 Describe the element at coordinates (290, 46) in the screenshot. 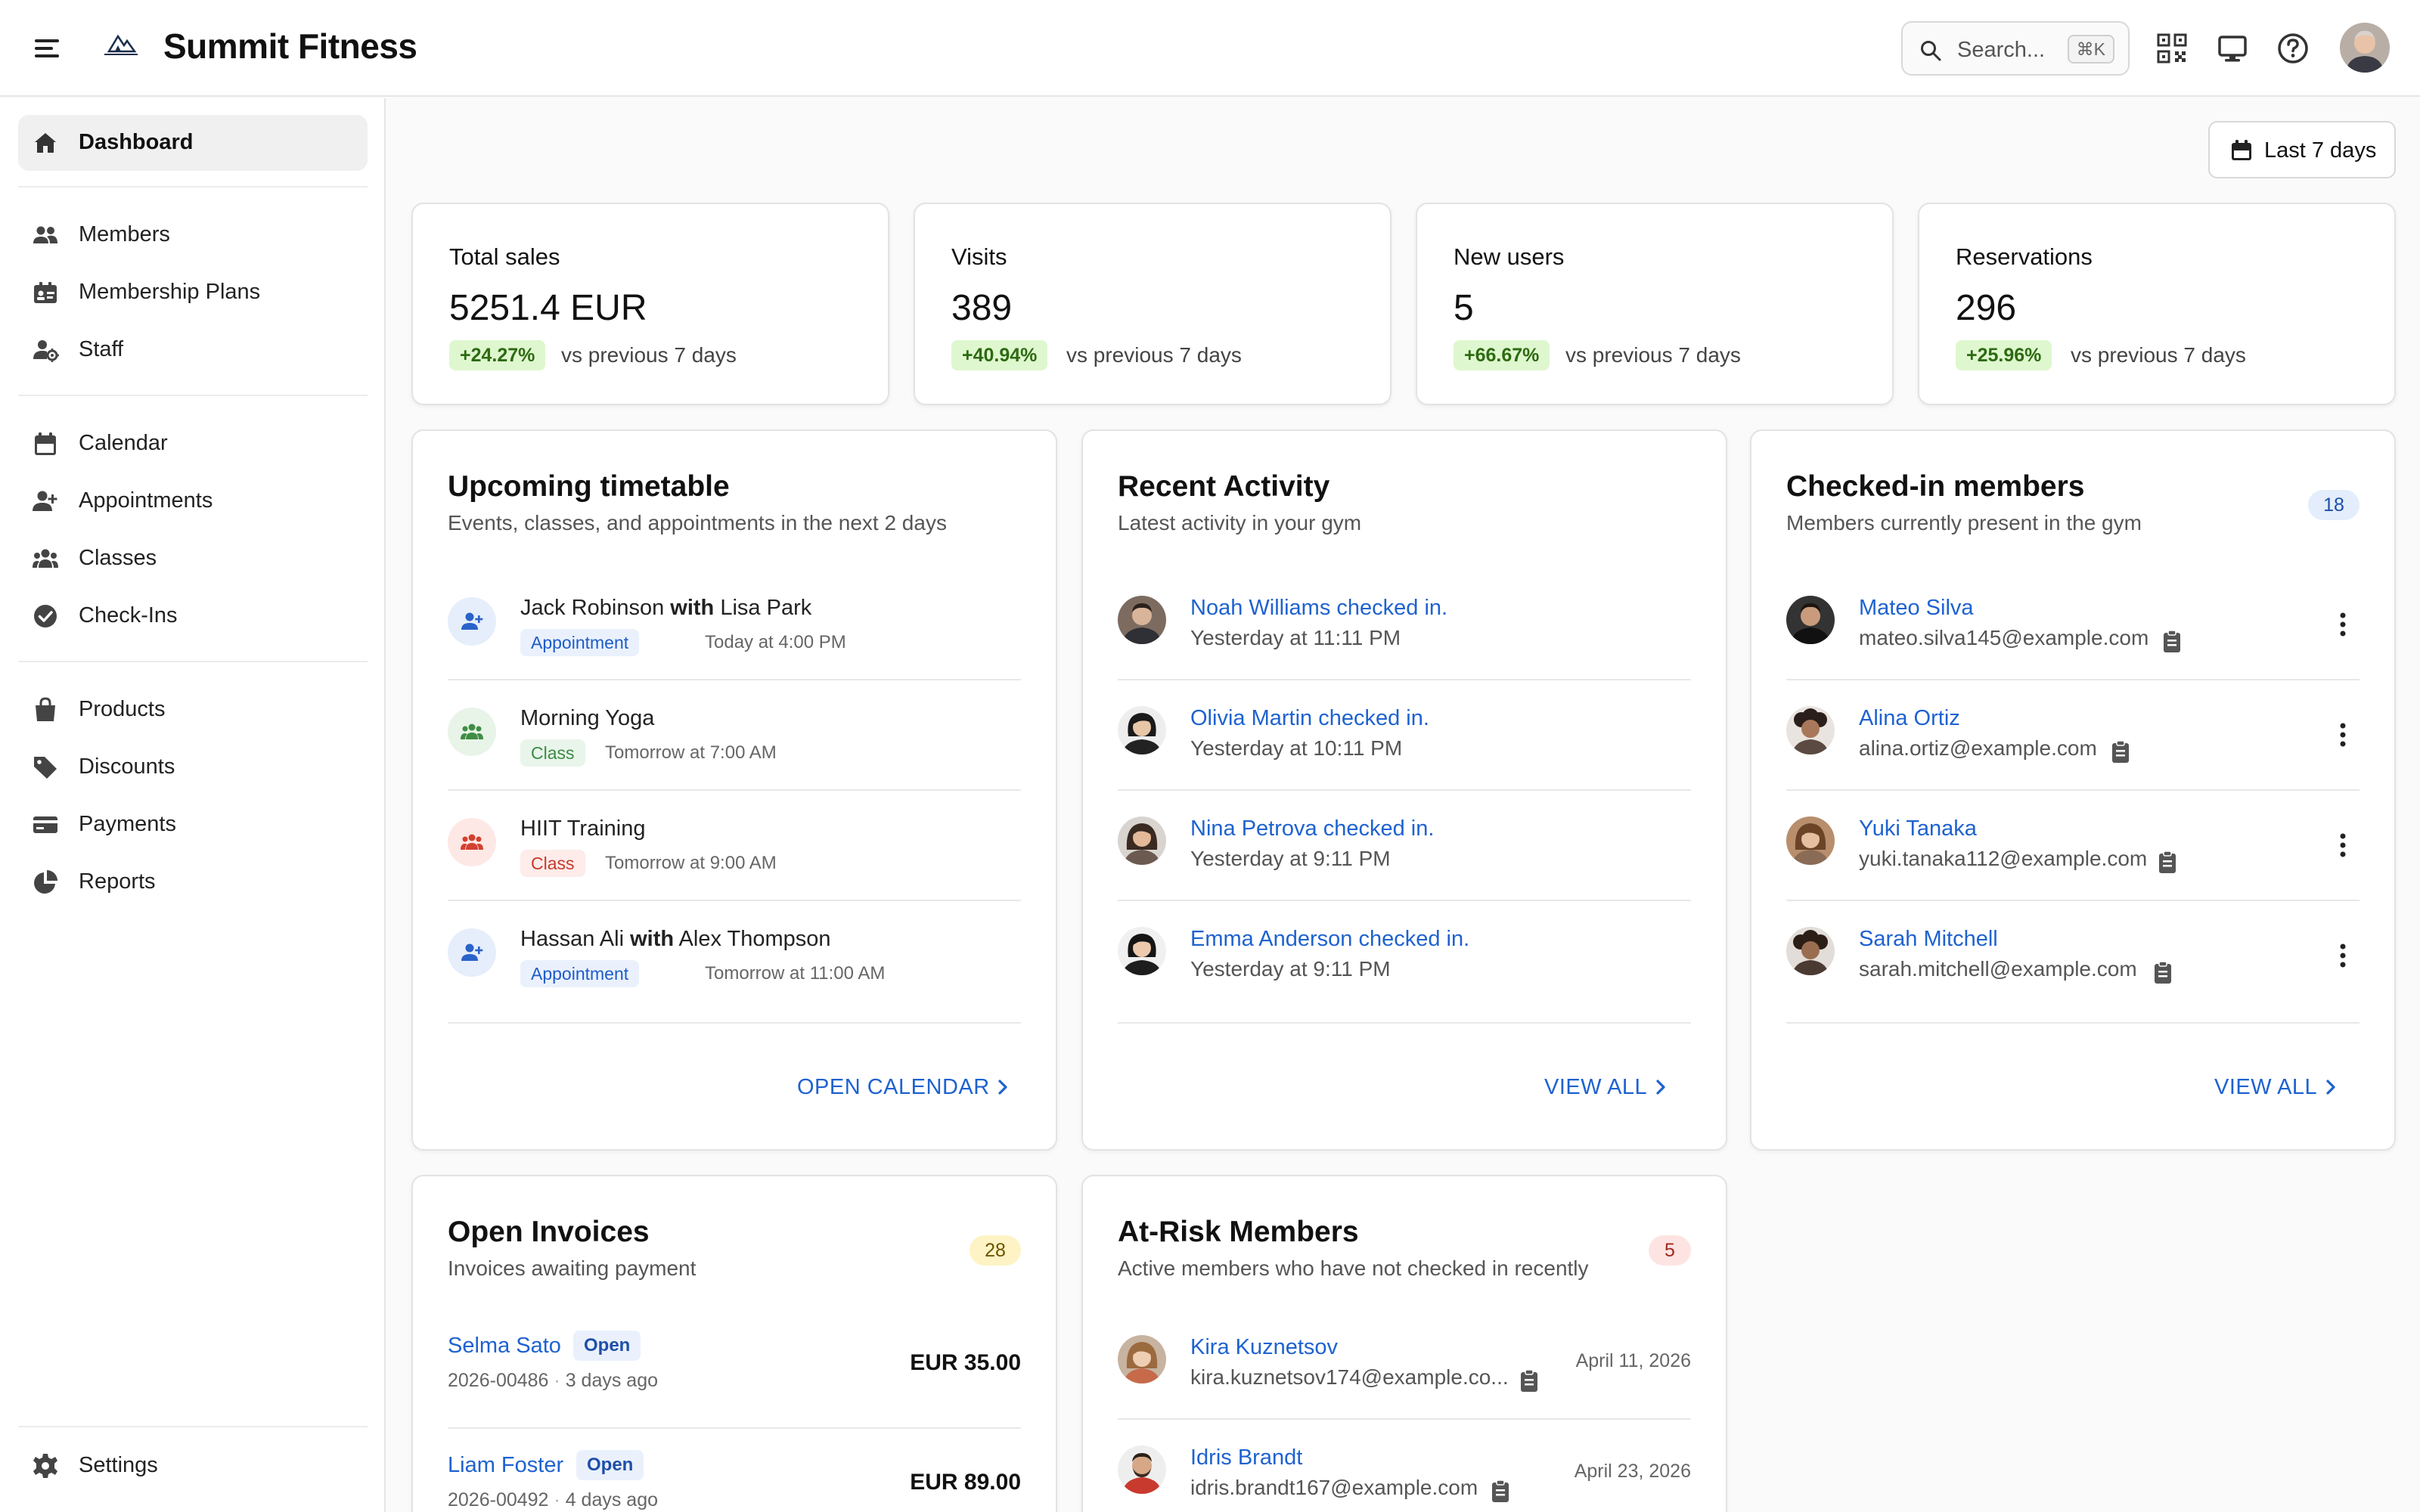

I see `app-title: Summit Fitness` at that location.